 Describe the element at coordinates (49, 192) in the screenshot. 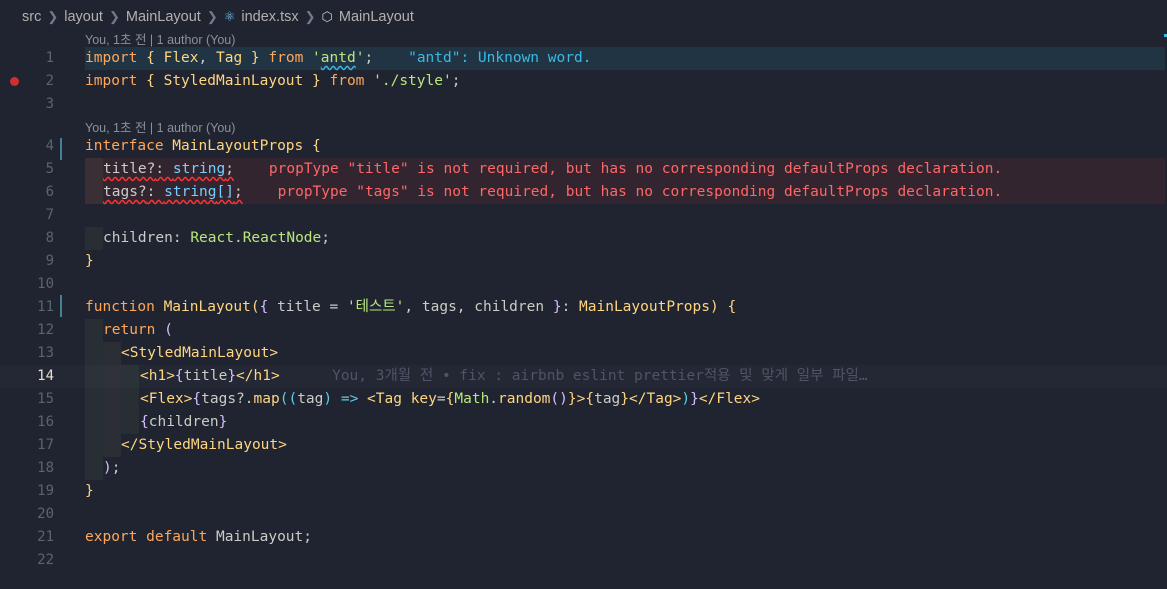

I see `line-number: 6` at that location.